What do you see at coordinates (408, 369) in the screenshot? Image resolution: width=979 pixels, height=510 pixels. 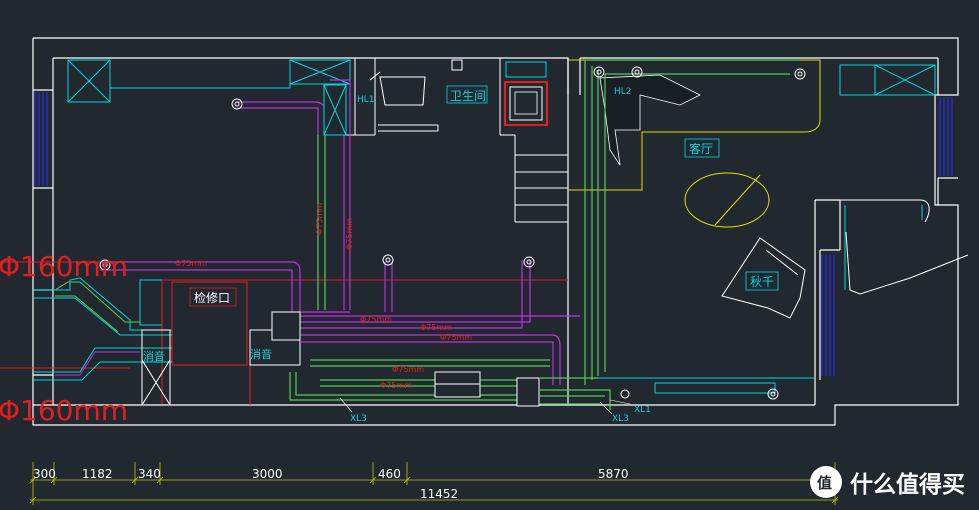 I see `pipe-size-d75-bottom1: Φ75mm` at bounding box center [408, 369].